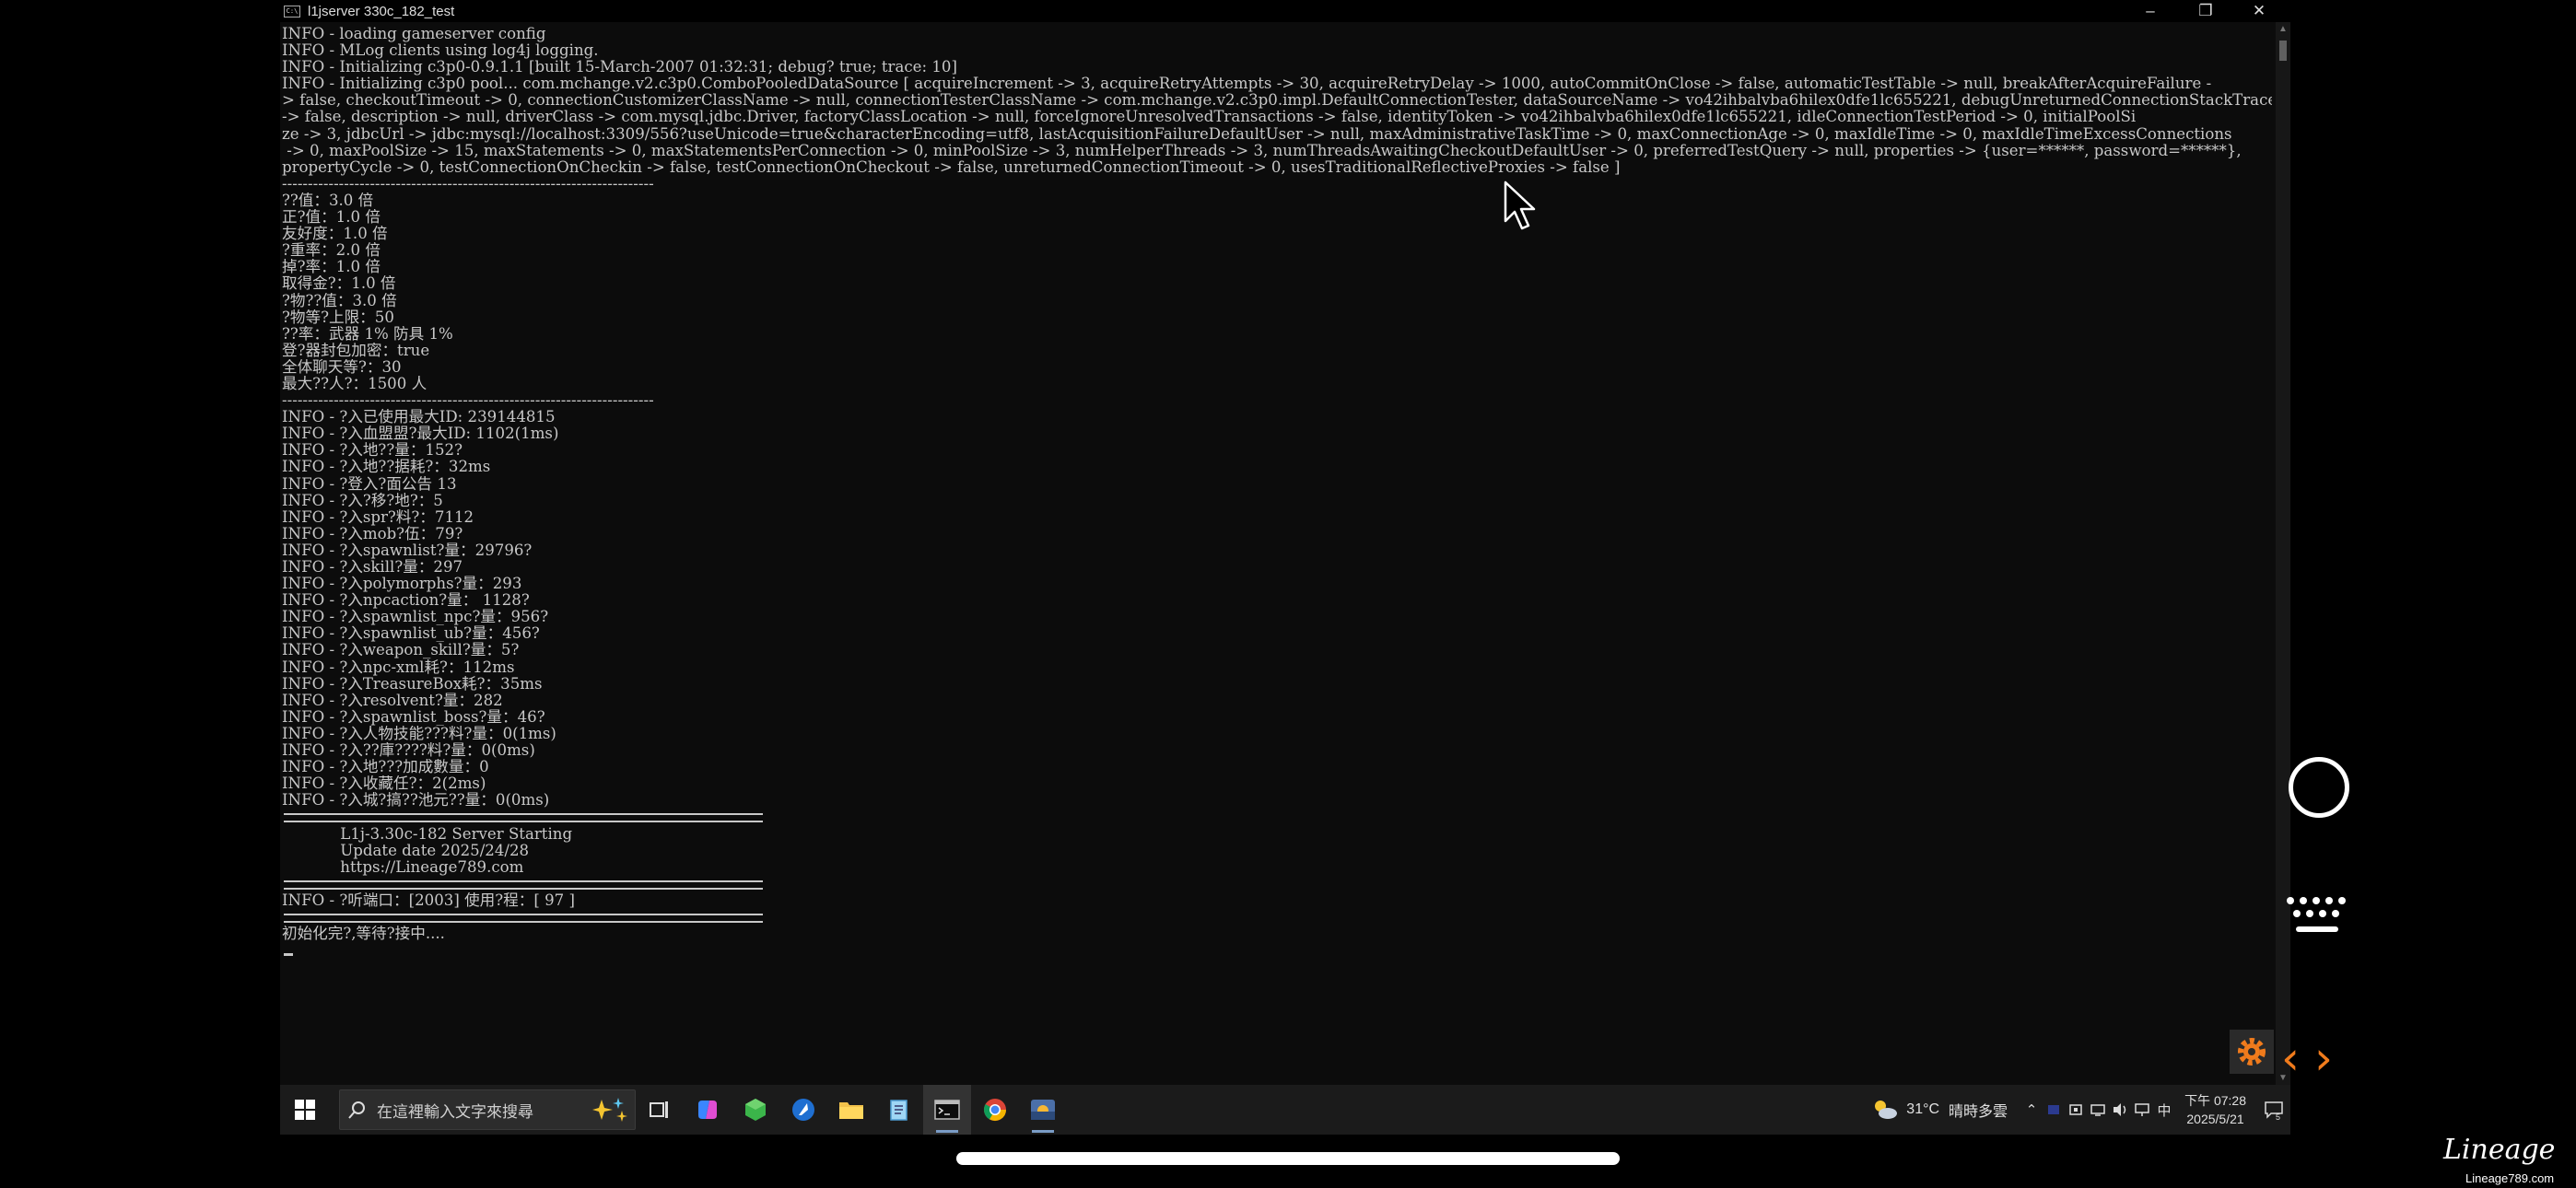 This screenshot has height=1188, width=2576. Describe the element at coordinates (372, 567) in the screenshot. I see `console-line: INFO - ?入skill?量：297` at that location.